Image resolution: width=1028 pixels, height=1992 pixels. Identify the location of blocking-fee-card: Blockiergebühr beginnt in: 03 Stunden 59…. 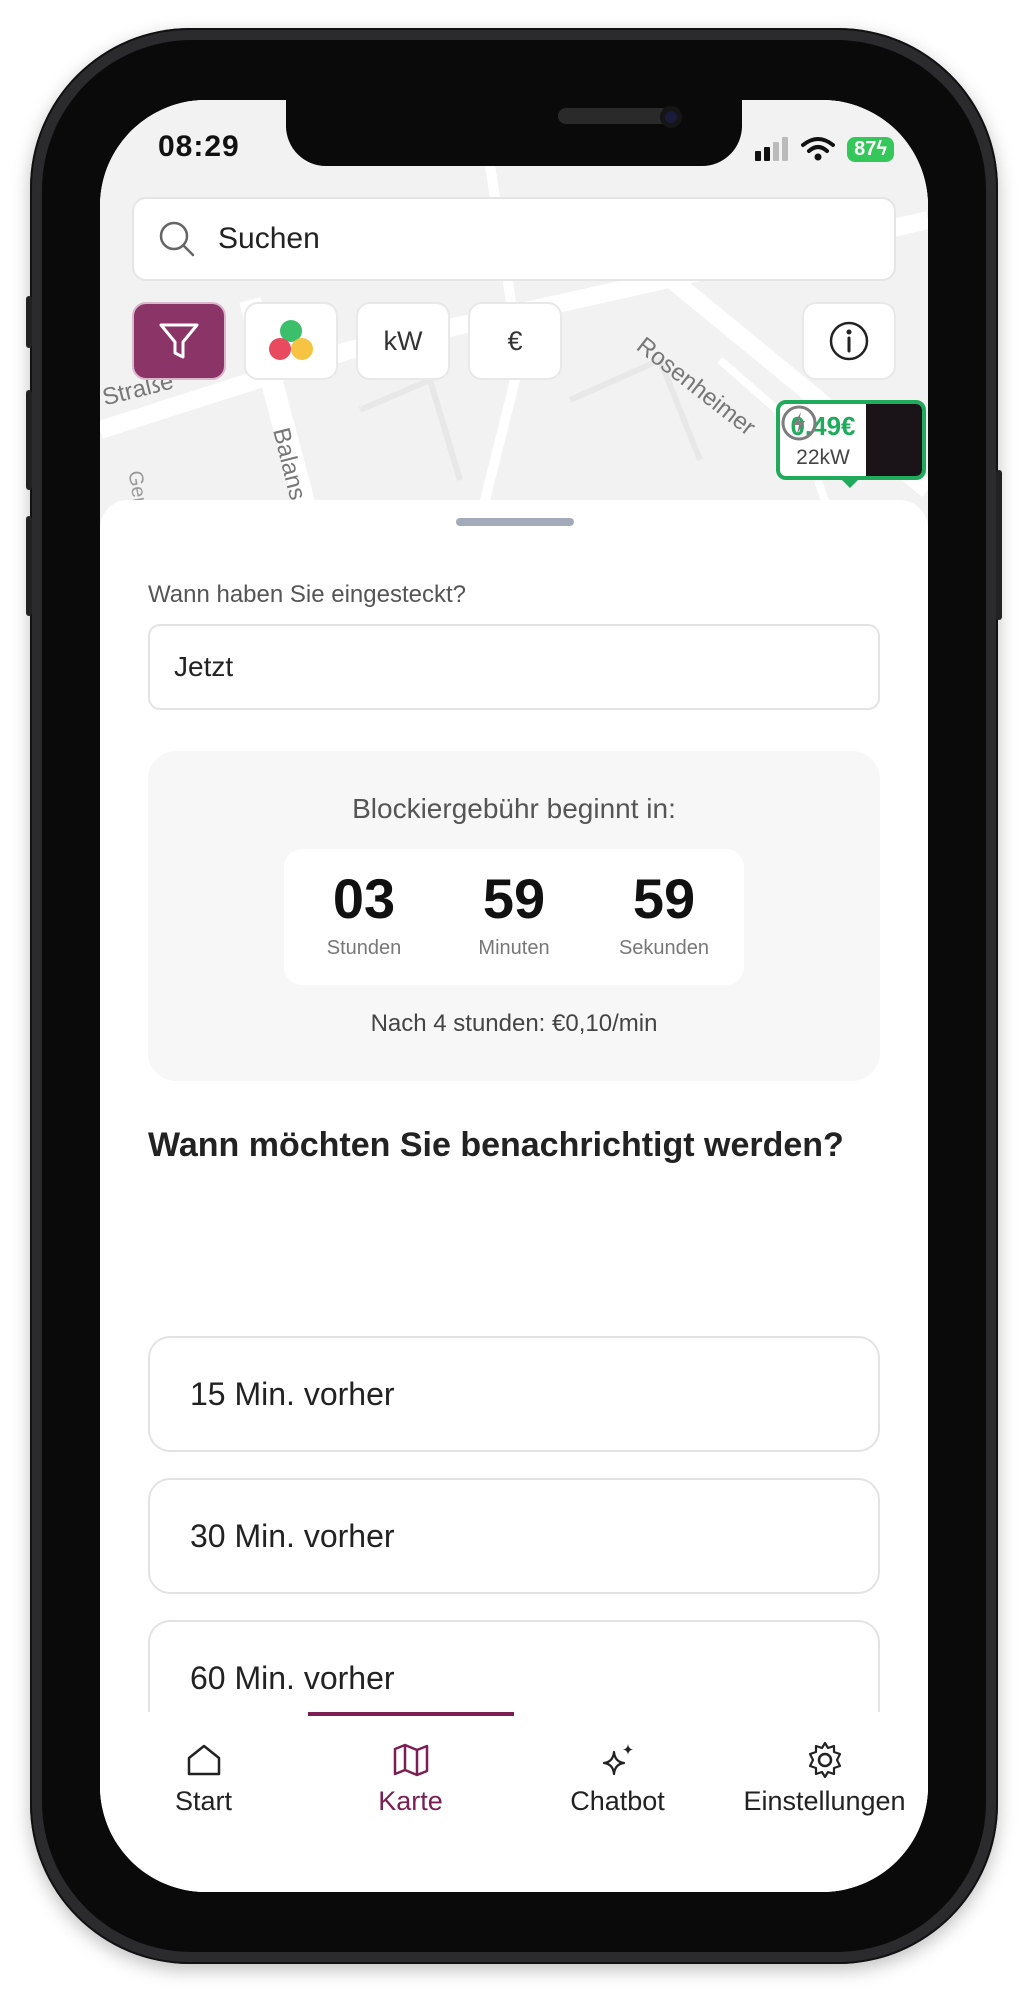
(514, 916).